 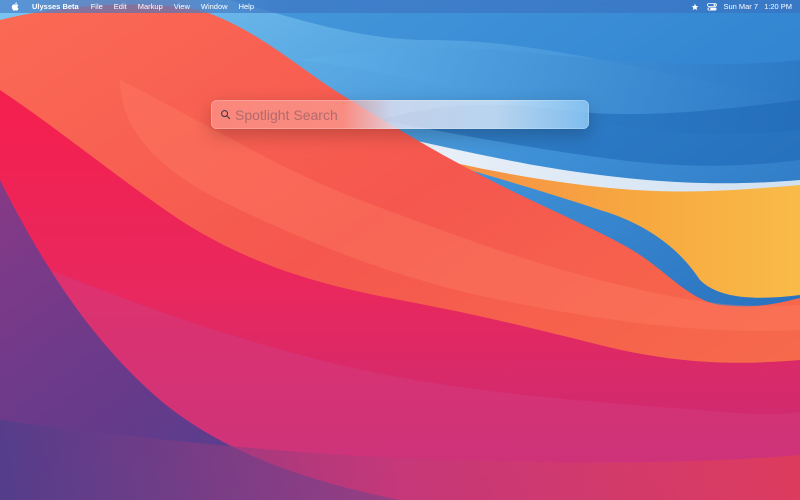 I want to click on menu-markup: Markup, so click(x=150, y=6).